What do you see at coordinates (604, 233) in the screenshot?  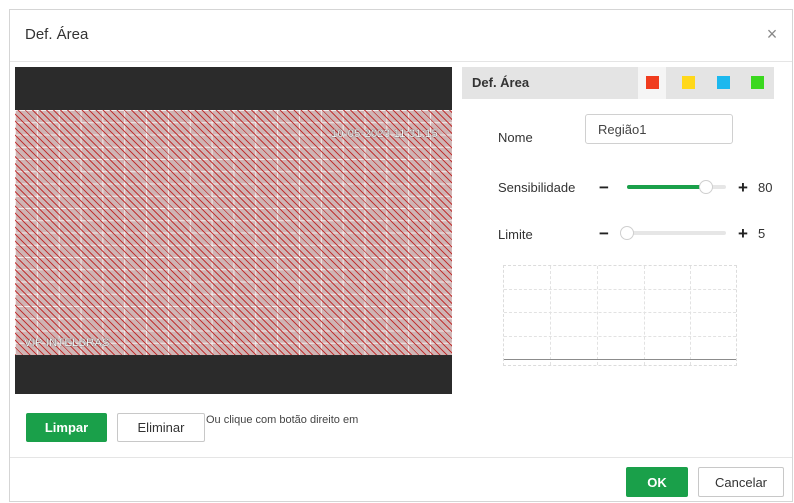 I see `threshold-decrease-button: −` at bounding box center [604, 233].